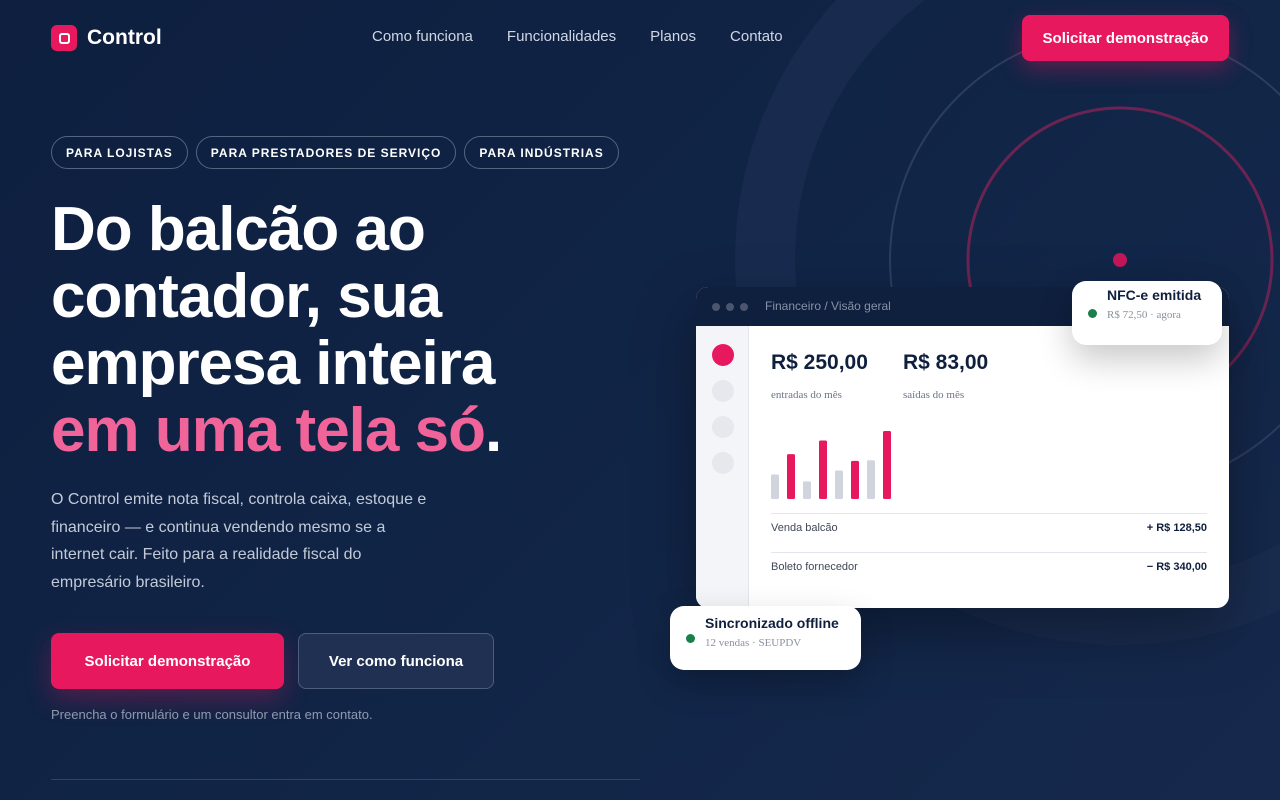  I want to click on nfce-toast: NFC-e emitida R$ 72,50 · agora, so click(1147, 313).